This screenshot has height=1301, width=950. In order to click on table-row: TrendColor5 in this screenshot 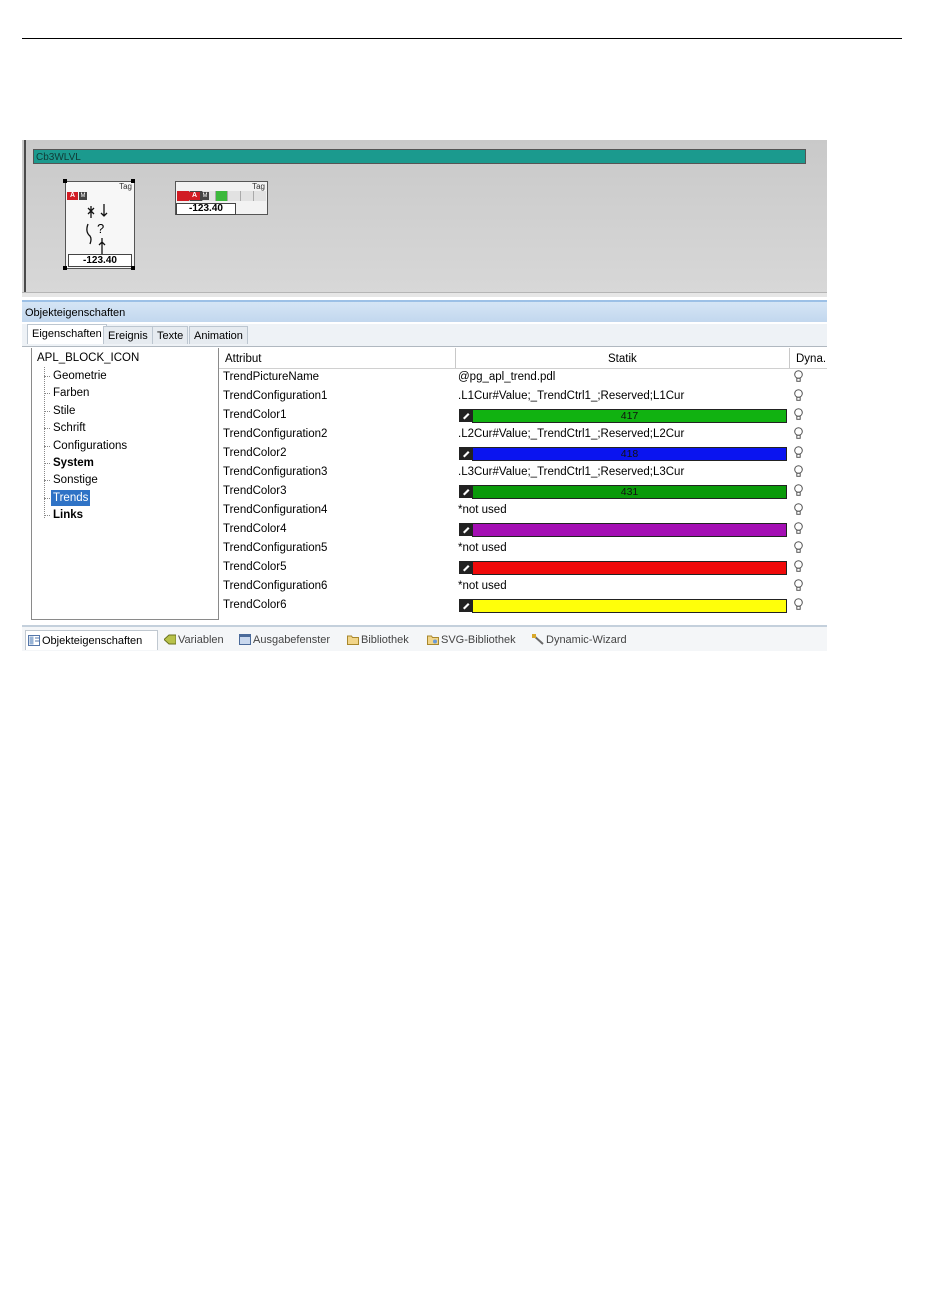, I will do `click(523, 567)`.